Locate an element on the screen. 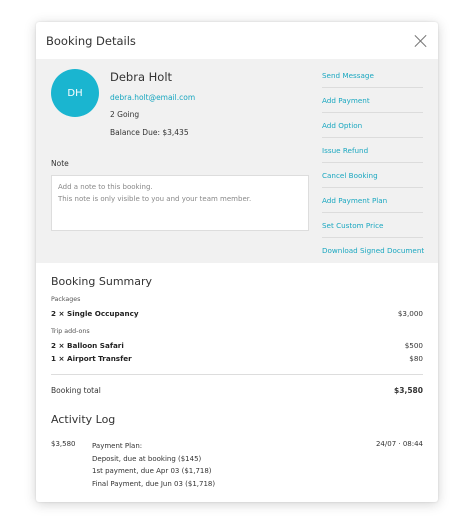 The height and width of the screenshot is (527, 474). booking-total-row: Booking total $3,580 is located at coordinates (237, 390).